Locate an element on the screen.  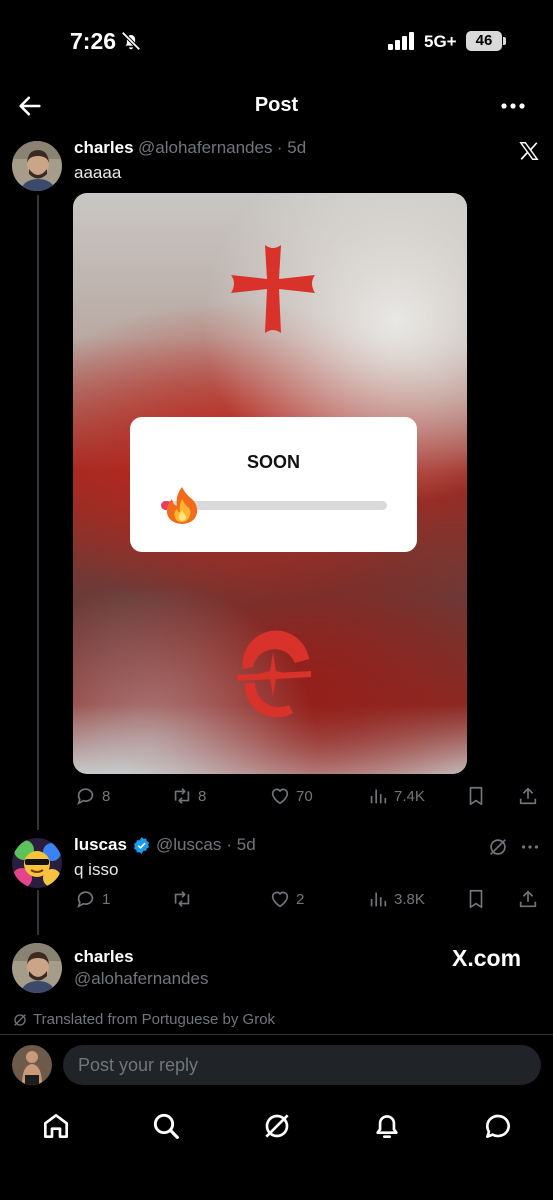
x-com-watermark: X.com is located at coordinates (487, 958).